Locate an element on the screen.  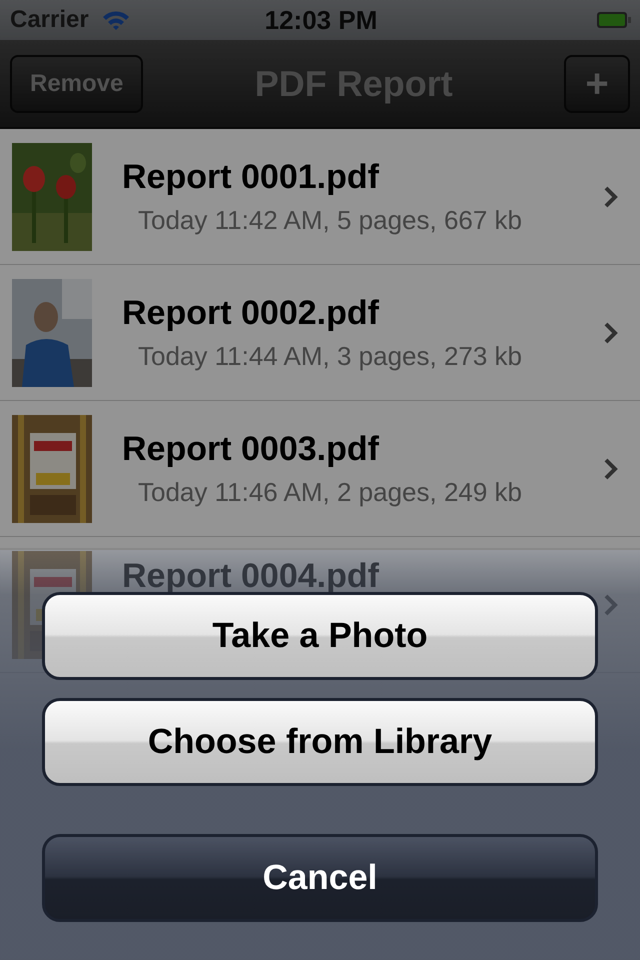
file-name: Report 0002.pdf is located at coordinates (251, 313).